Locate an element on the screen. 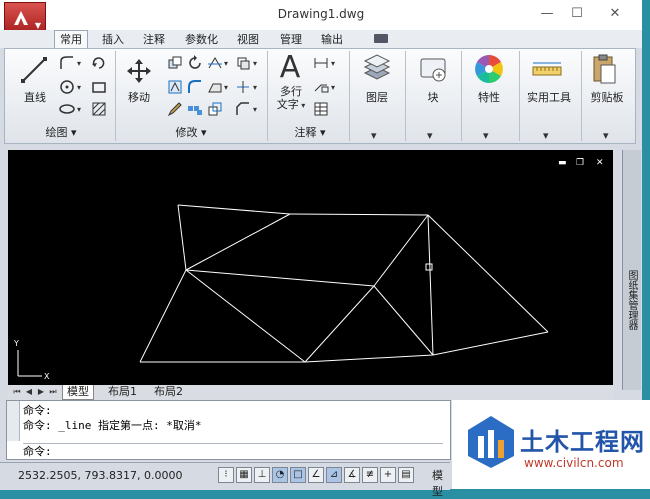 This screenshot has height=499, width=650. tab-annotate: 注释 is located at coordinates (154, 39).